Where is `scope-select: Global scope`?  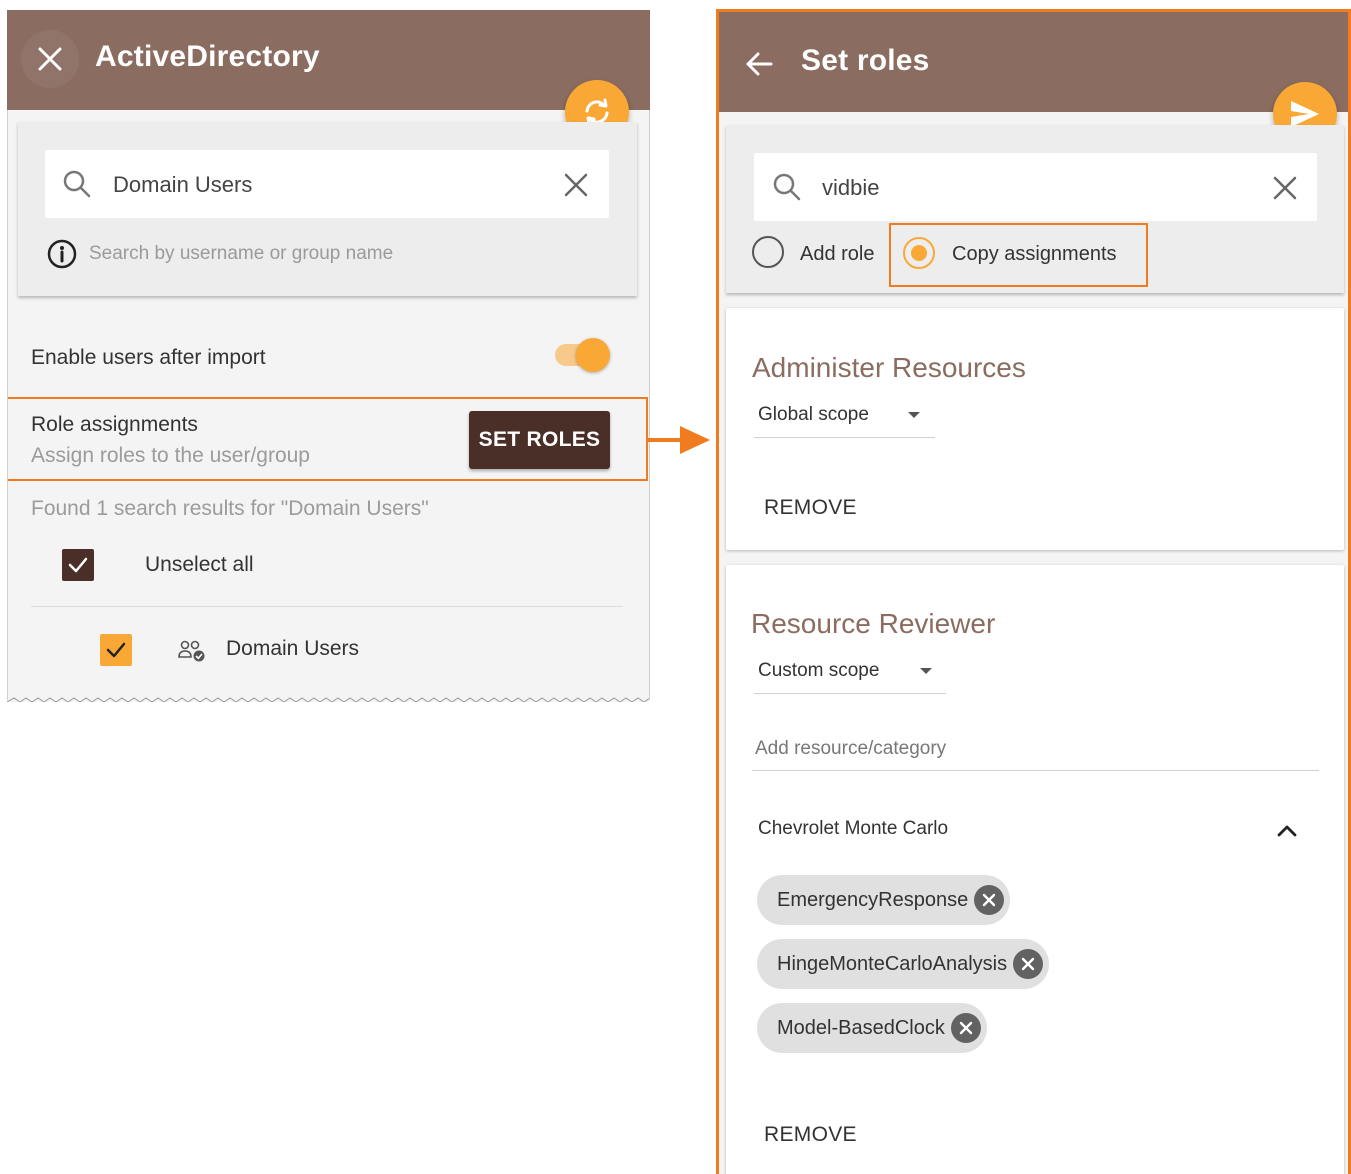 scope-select: Global scope is located at coordinates (844, 417).